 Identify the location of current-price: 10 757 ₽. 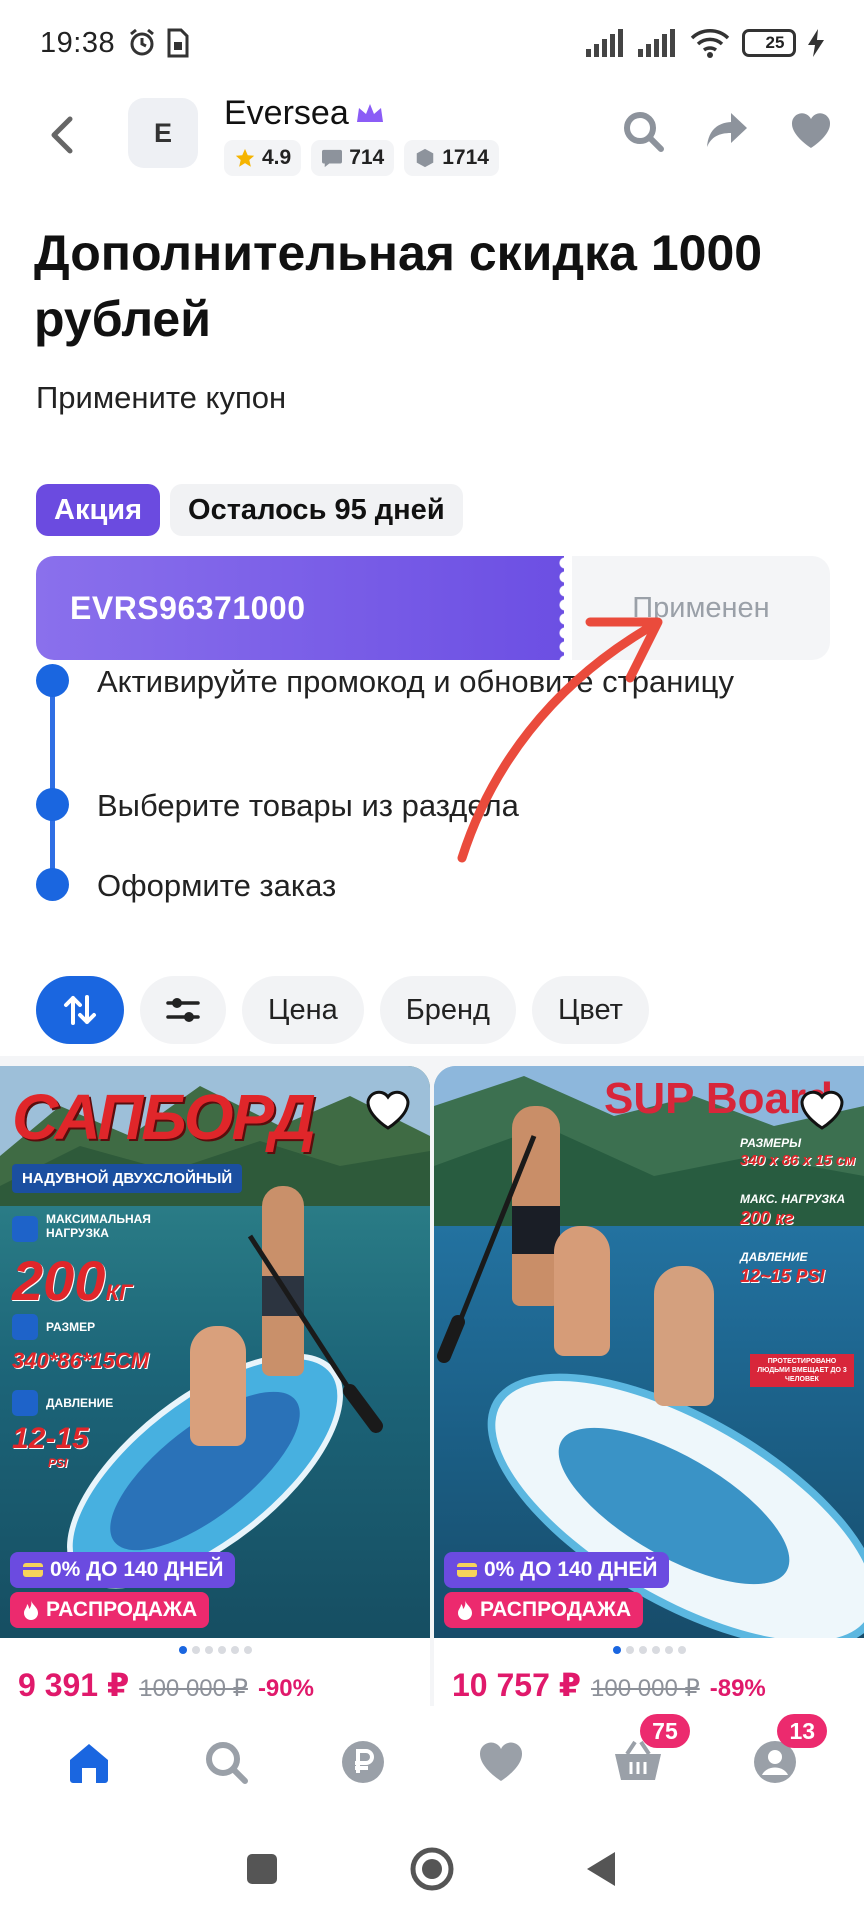
(517, 1685).